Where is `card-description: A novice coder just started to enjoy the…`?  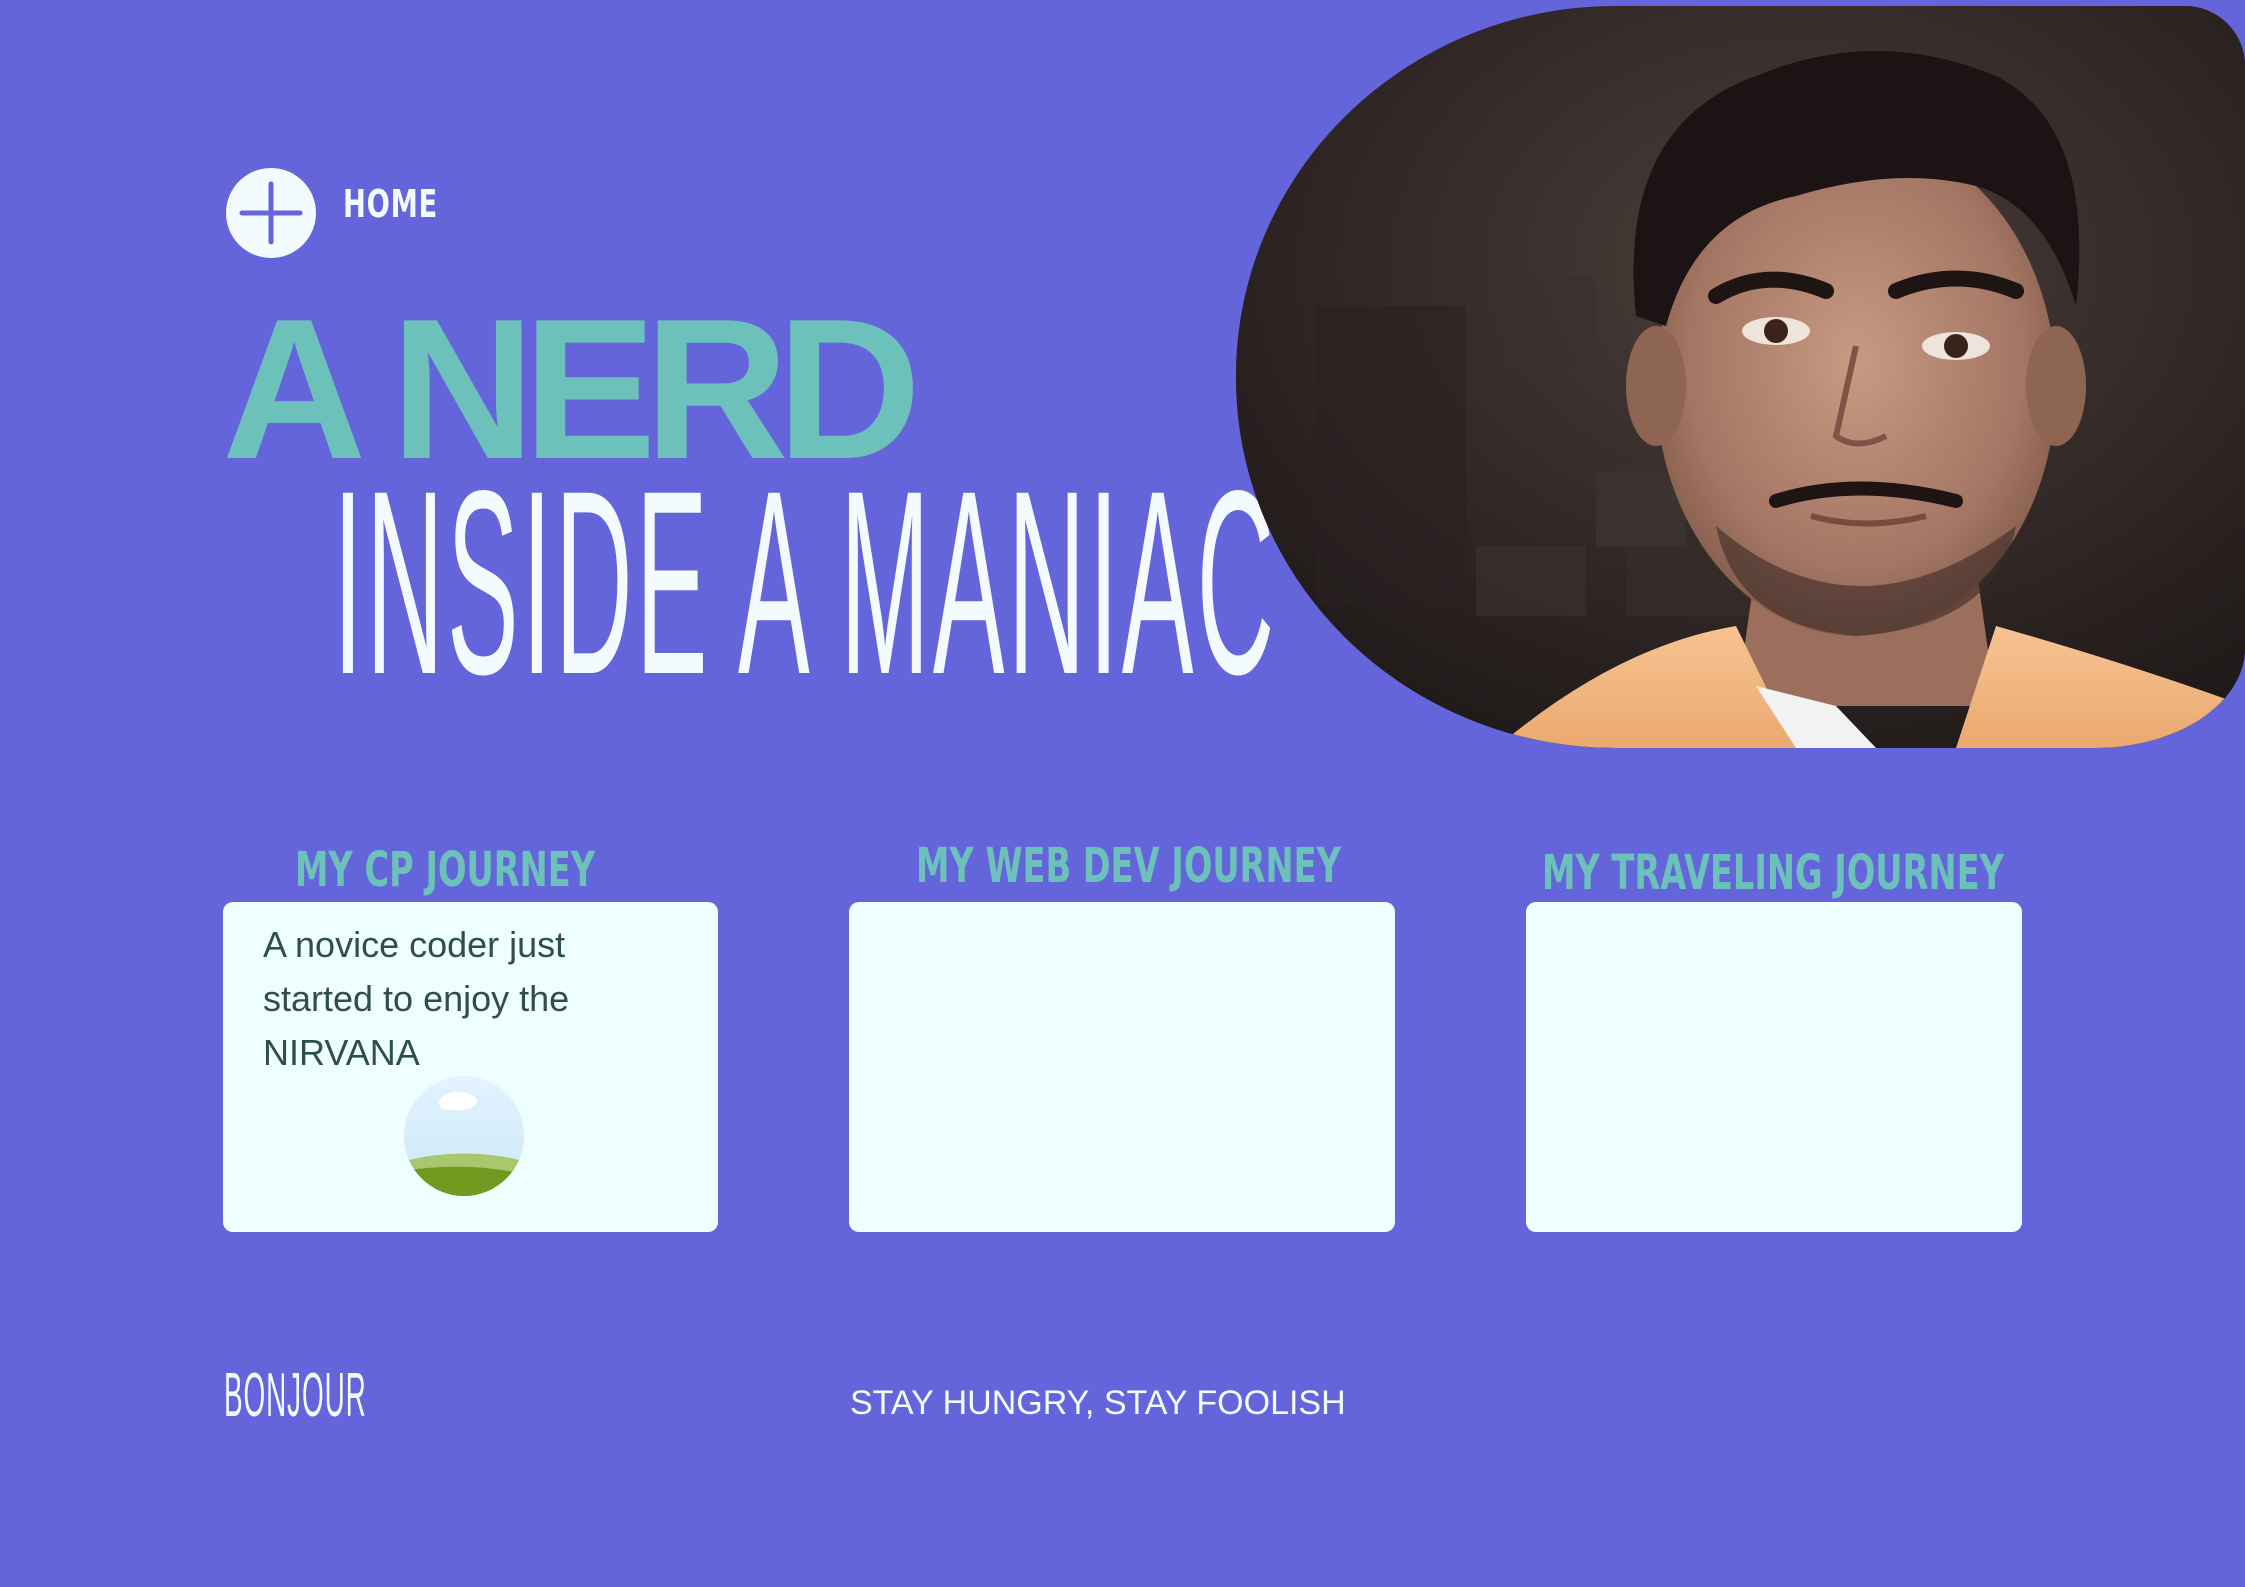
card-description: A novice coder just started to enjoy the… is located at coordinates (416, 998).